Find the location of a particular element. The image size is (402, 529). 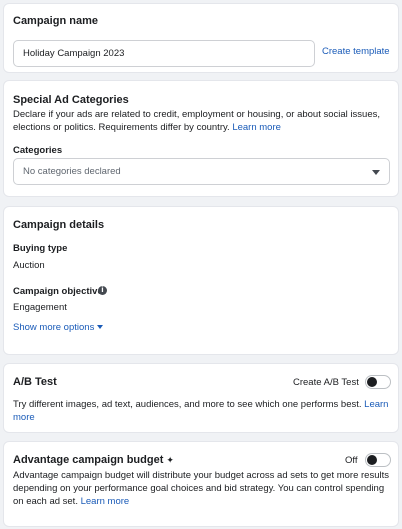

campaign-name-title: Campaign name is located at coordinates (55, 21).